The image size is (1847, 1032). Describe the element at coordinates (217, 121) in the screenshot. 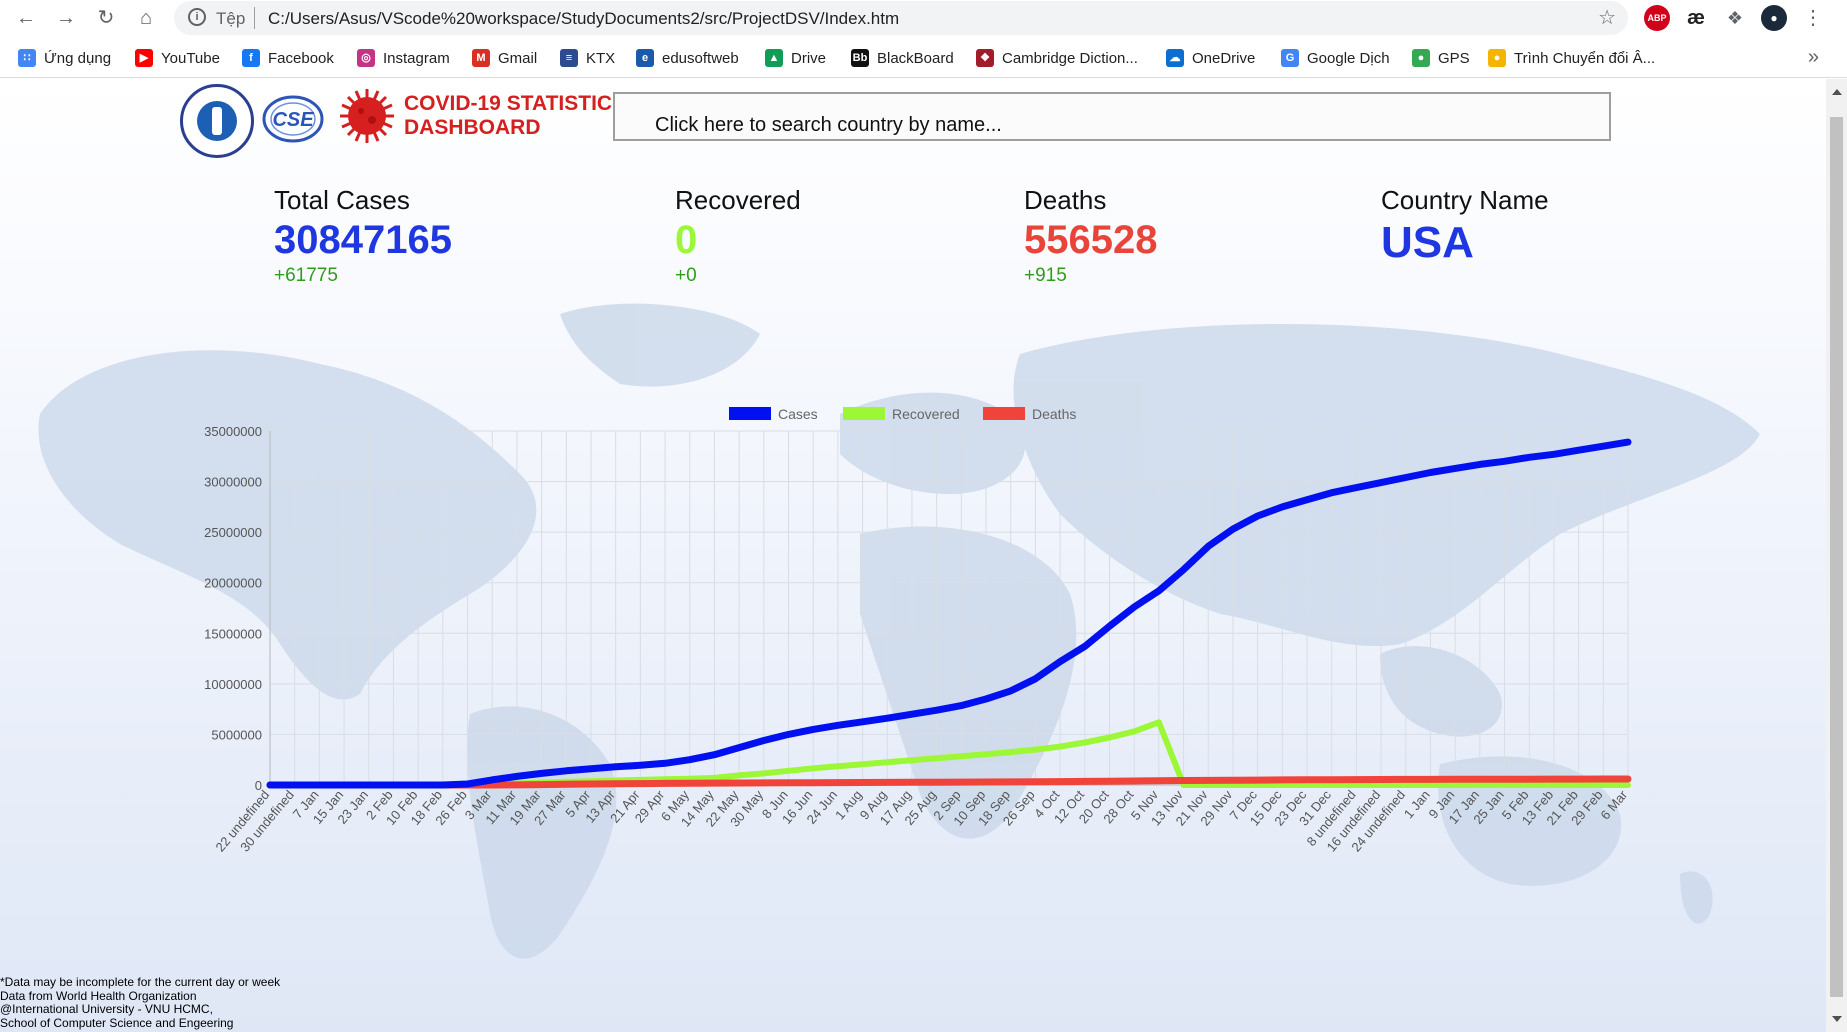

I see `international-university-logo` at that location.